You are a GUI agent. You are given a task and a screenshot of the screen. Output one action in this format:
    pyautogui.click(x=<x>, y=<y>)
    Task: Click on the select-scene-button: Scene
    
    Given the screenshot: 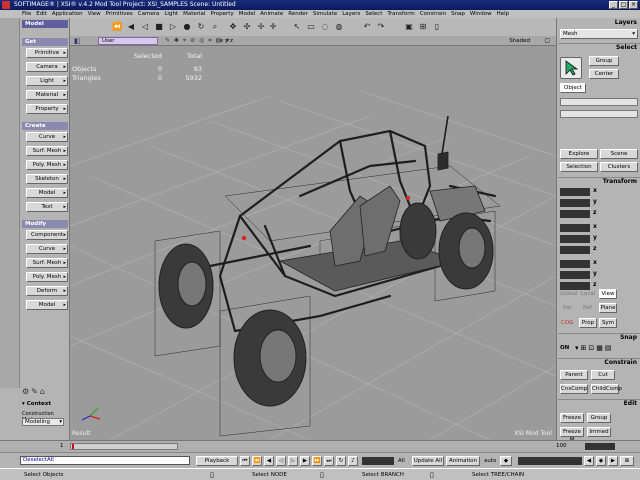 What is the action you would take?
    pyautogui.click(x=619, y=154)
    